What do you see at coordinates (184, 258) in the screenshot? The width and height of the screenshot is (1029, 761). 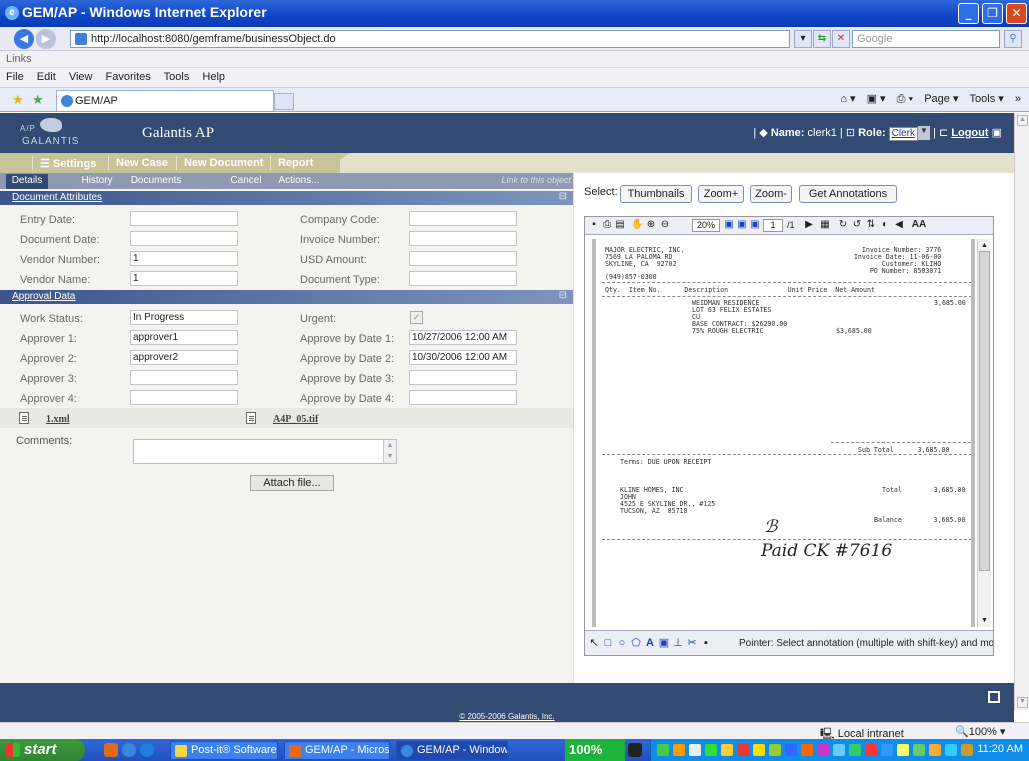 I see `vendor-number-field: 1` at bounding box center [184, 258].